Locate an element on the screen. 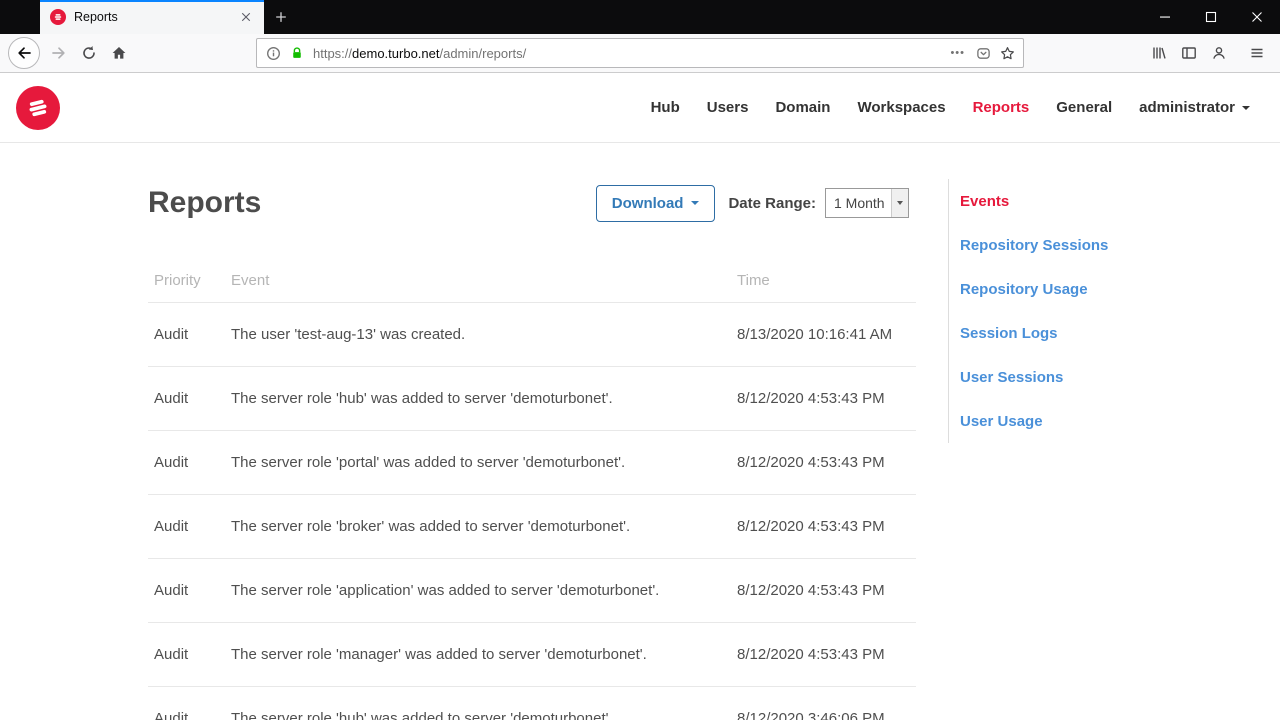  pocket-icon is located at coordinates (983, 53).